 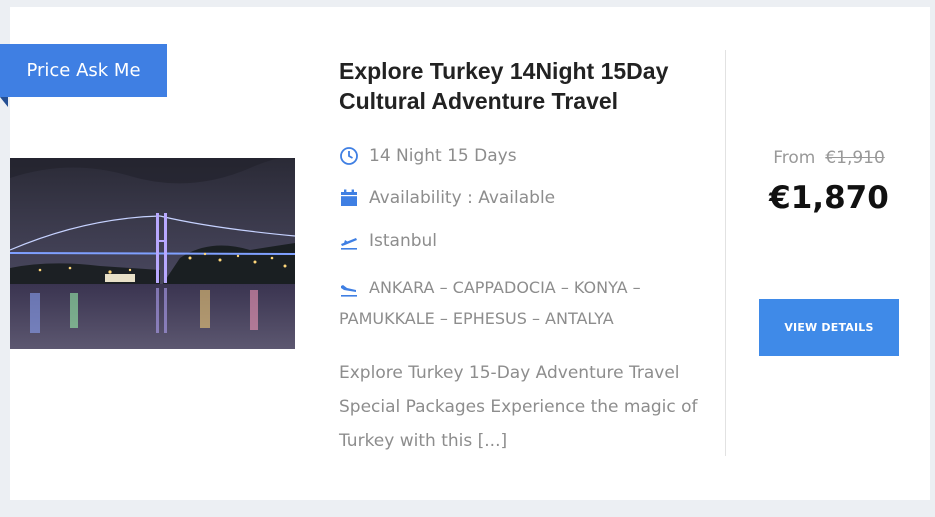 I want to click on bosphorus-bridge-night-photo, so click(x=152, y=253).